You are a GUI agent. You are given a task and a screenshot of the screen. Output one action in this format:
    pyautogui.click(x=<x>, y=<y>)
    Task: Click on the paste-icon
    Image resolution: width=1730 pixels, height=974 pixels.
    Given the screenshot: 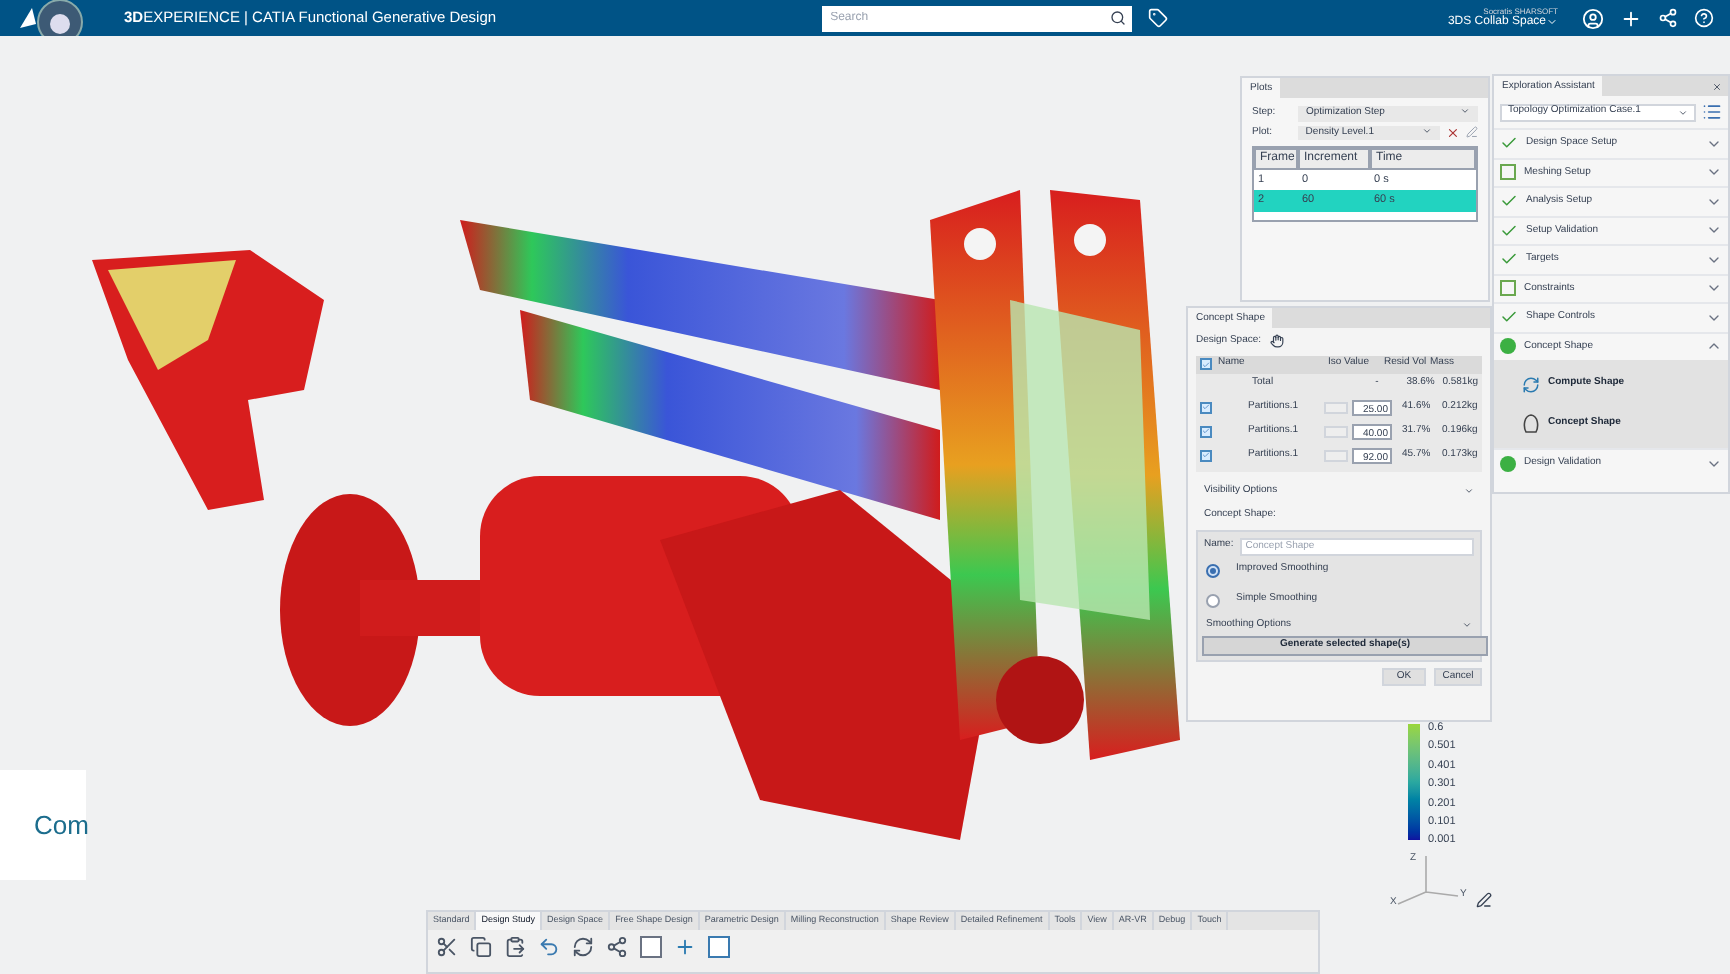 What is the action you would take?
    pyautogui.click(x=515, y=946)
    